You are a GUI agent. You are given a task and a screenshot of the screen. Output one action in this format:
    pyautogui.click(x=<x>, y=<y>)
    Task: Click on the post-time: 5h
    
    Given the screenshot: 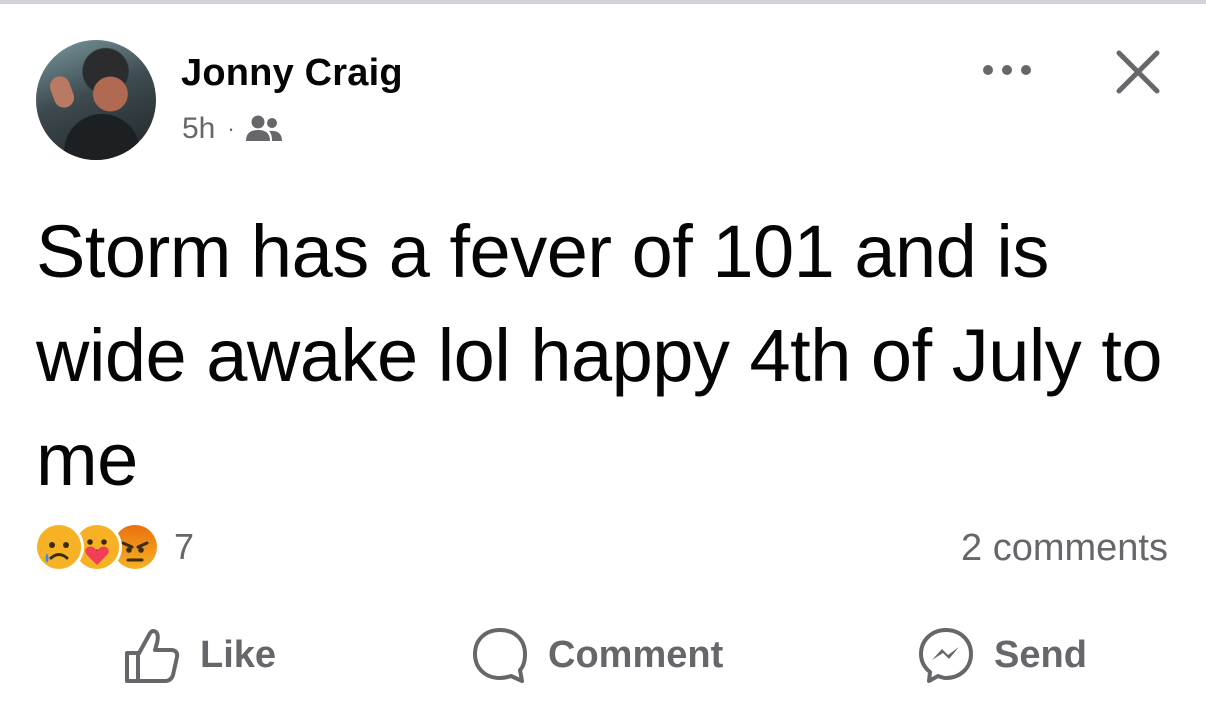 What is the action you would take?
    pyautogui.click(x=198, y=129)
    